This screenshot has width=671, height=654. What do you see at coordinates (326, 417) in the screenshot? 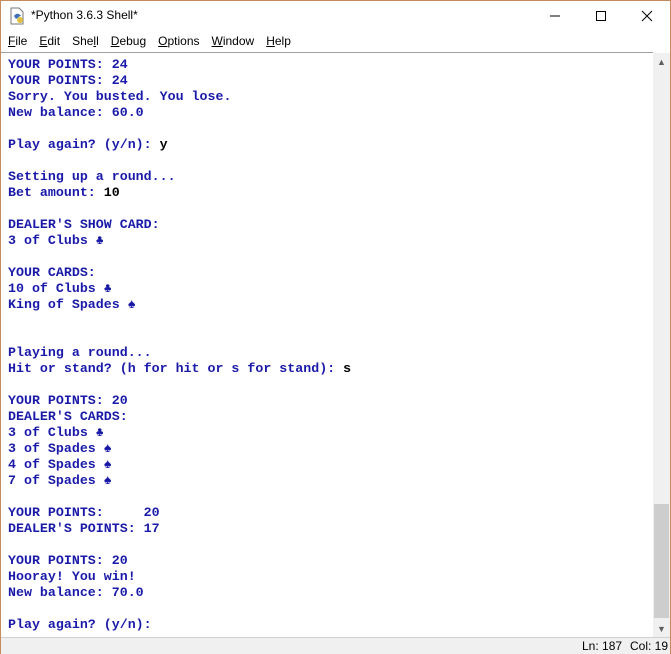
I see `shell-line: DEALER'S CARDS:` at bounding box center [326, 417].